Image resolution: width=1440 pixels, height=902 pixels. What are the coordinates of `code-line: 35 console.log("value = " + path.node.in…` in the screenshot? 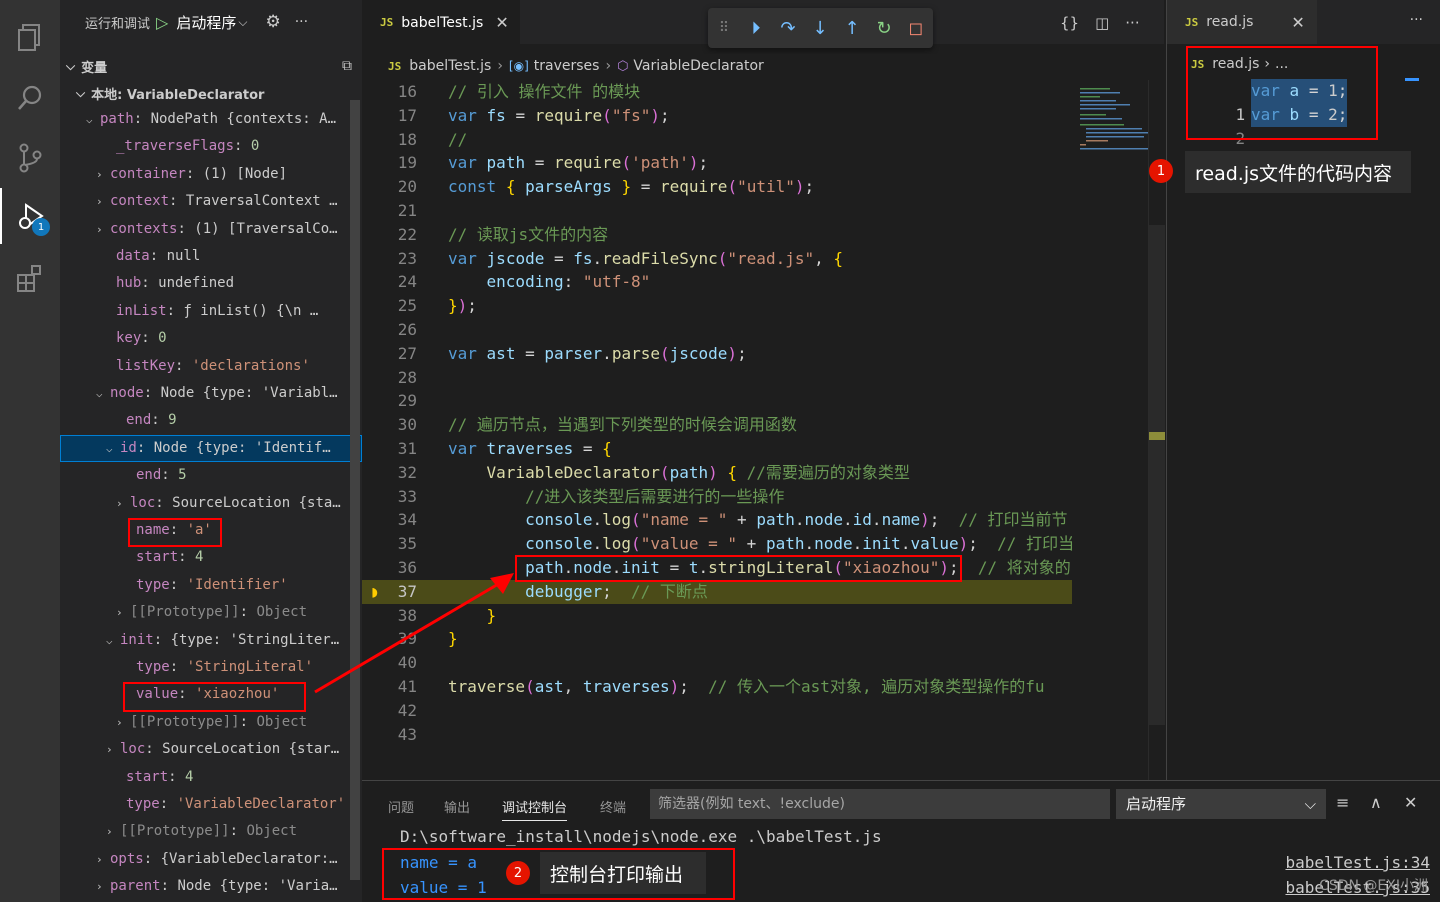 It's located at (717, 544).